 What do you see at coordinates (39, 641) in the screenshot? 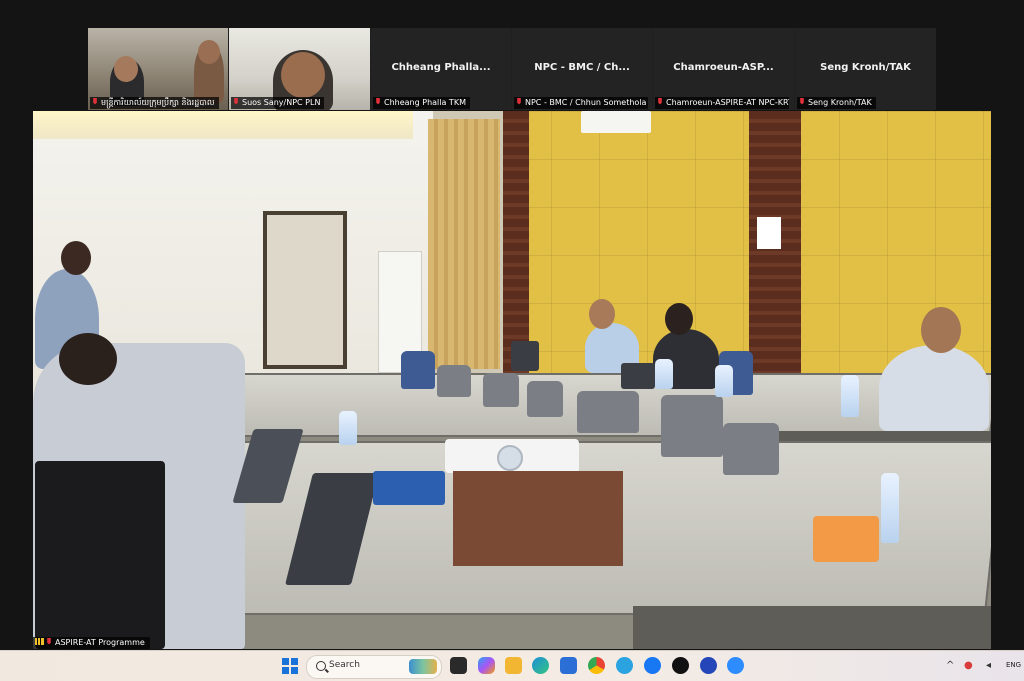
I see `connection-signal-icon` at bounding box center [39, 641].